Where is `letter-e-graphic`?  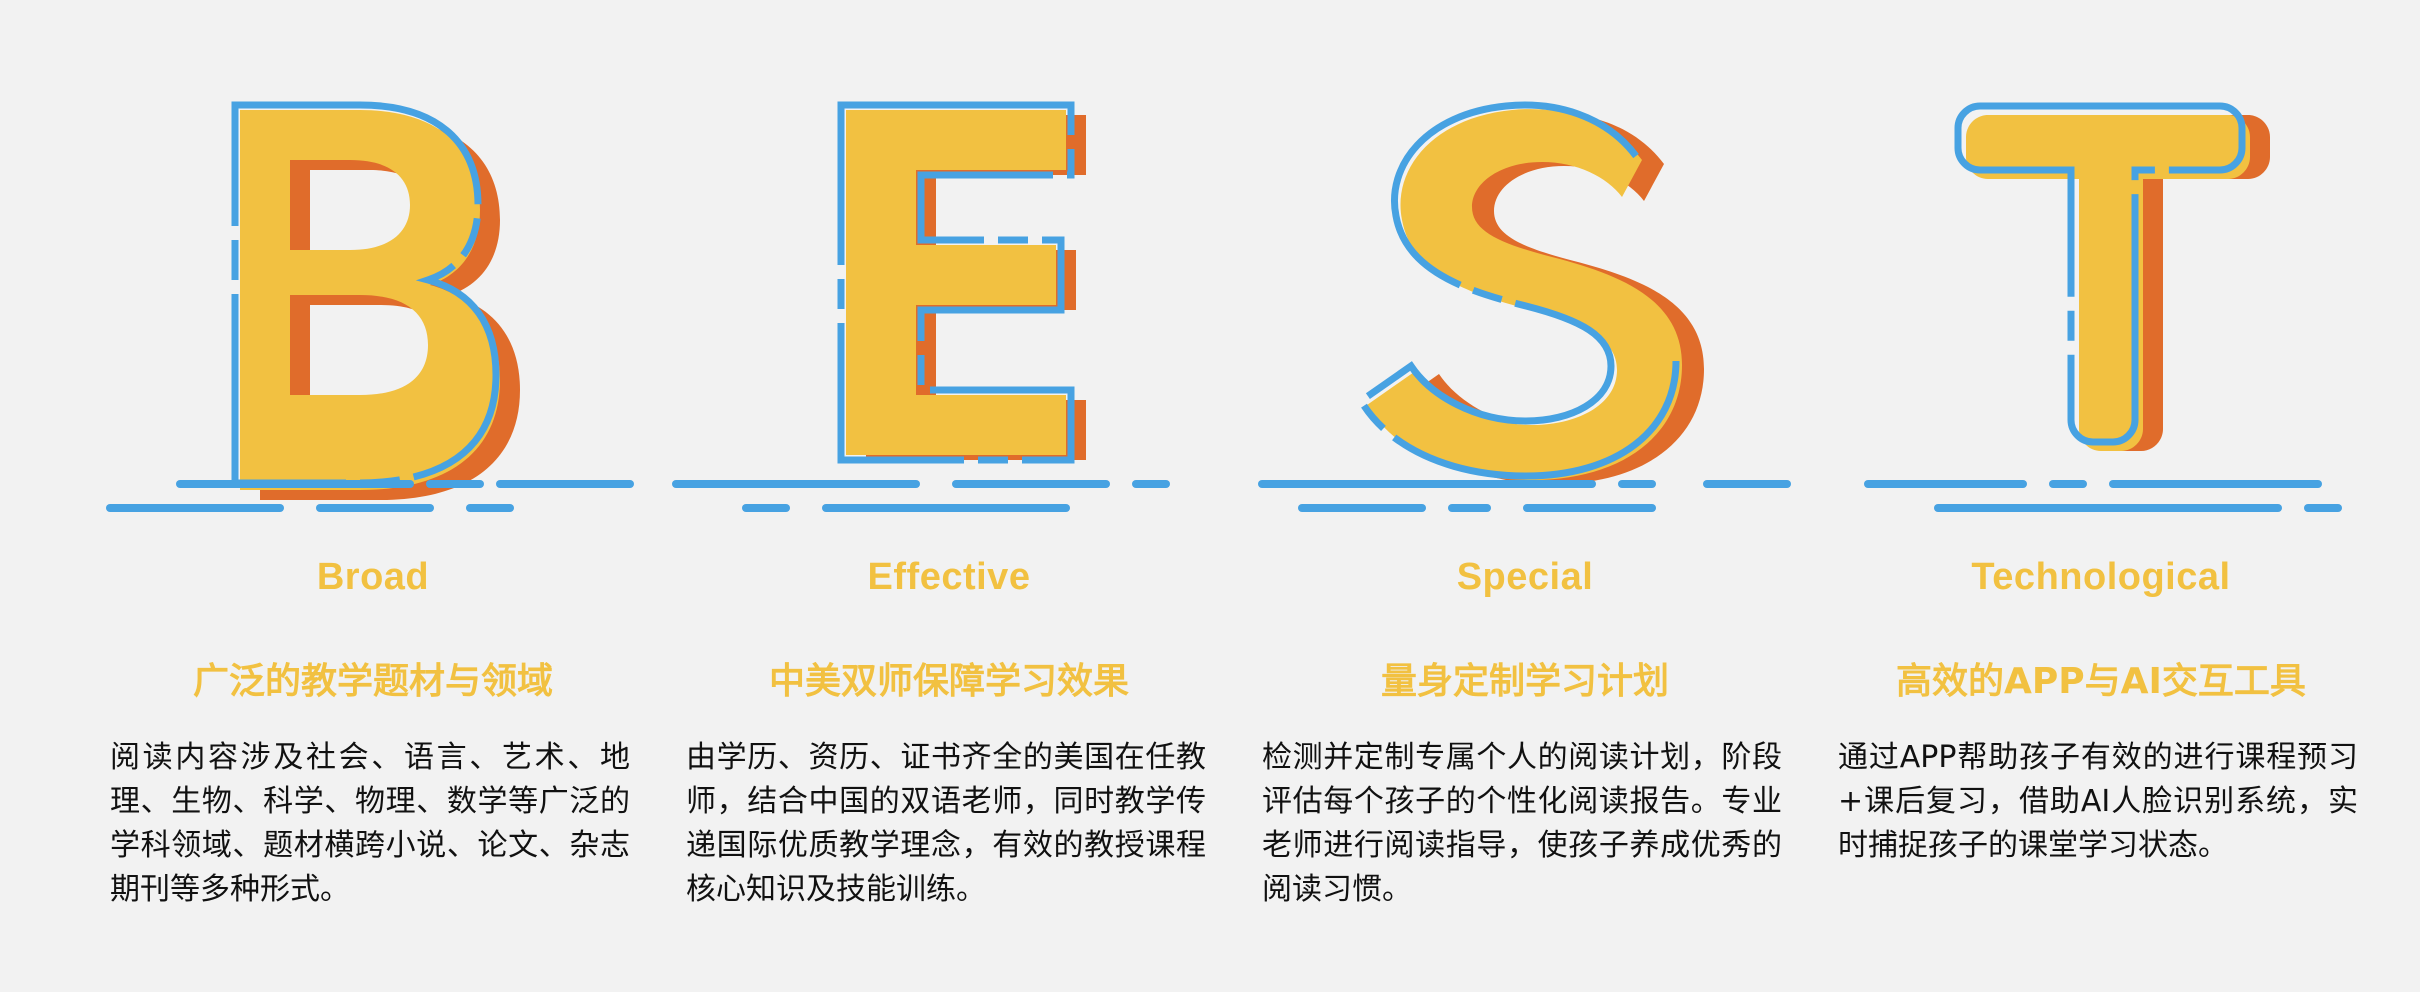 letter-e-graphic is located at coordinates (954, 310).